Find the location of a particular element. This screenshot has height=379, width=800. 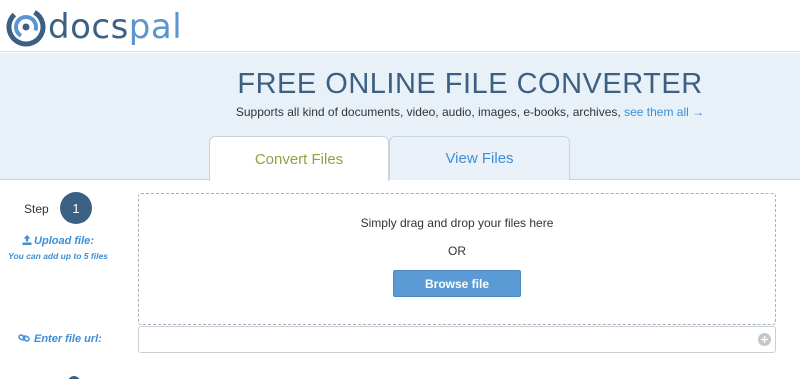

docspal-logo: docspal is located at coordinates (94, 27).